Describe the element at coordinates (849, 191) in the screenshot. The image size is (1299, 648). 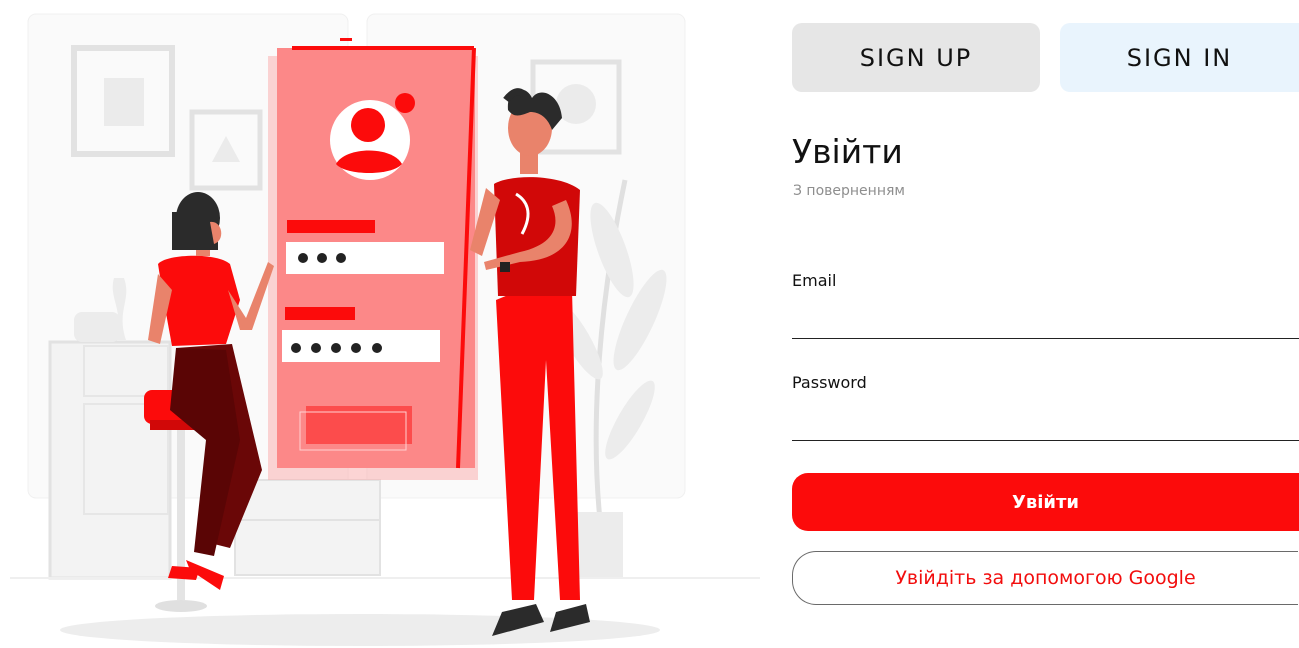
I see `page-subtitle: З поверненням` at that location.